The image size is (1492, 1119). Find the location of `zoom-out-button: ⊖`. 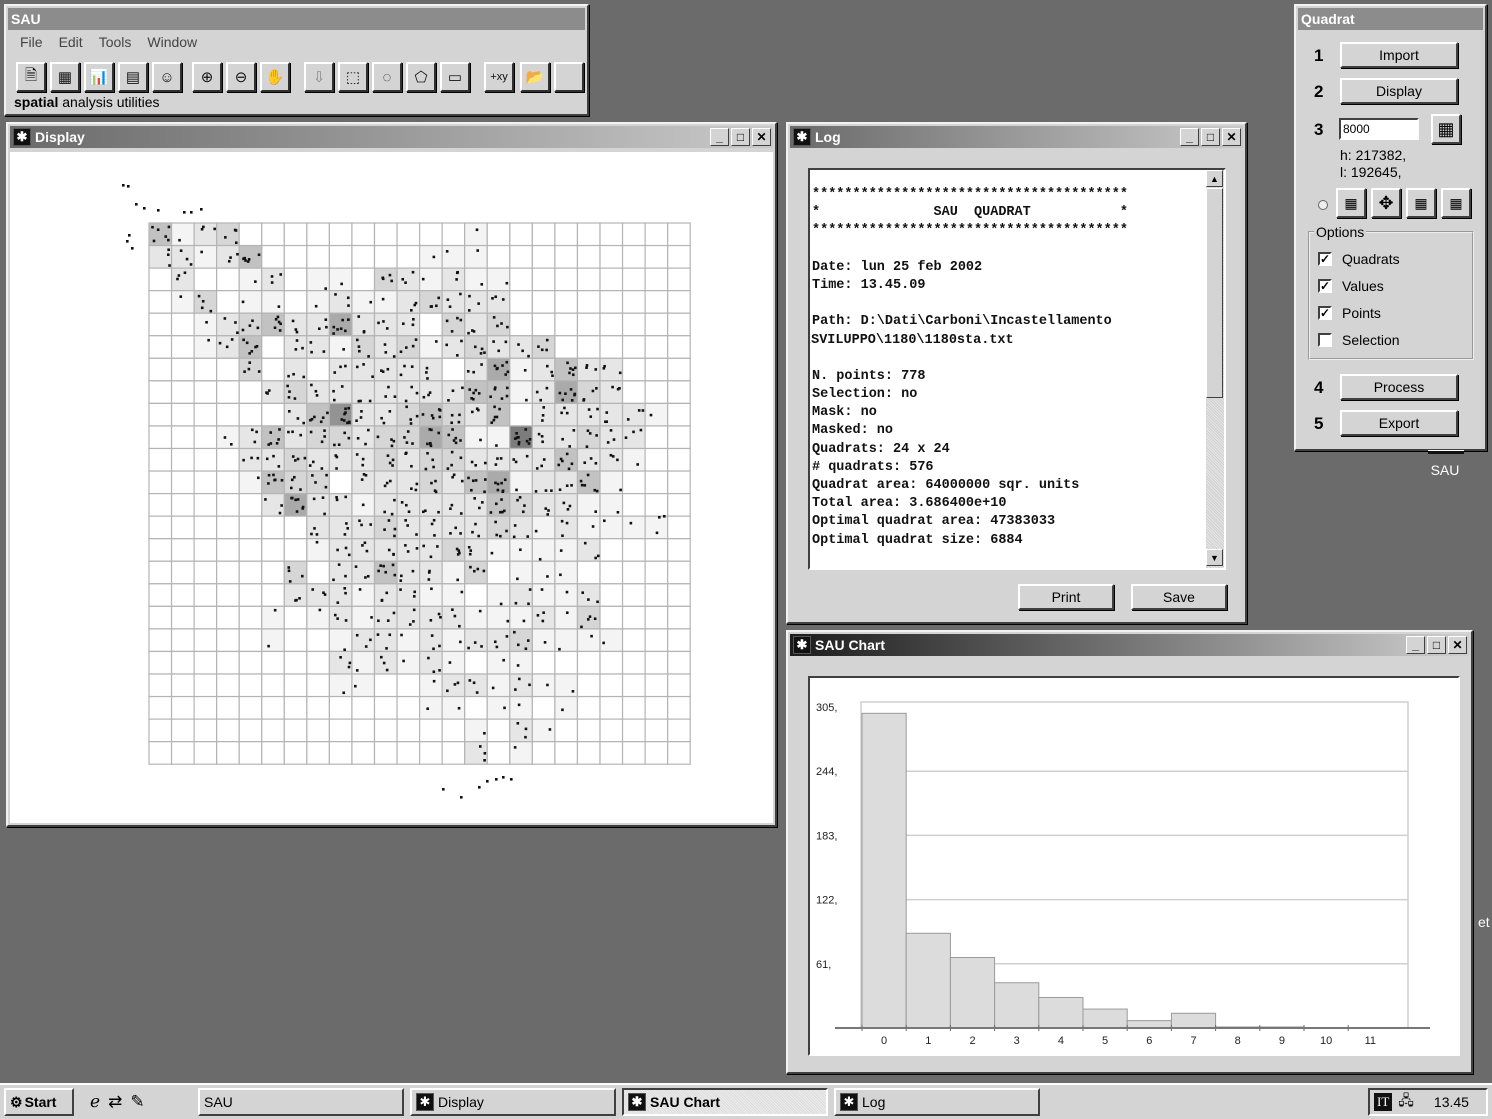

zoom-out-button: ⊖ is located at coordinates (241, 77).